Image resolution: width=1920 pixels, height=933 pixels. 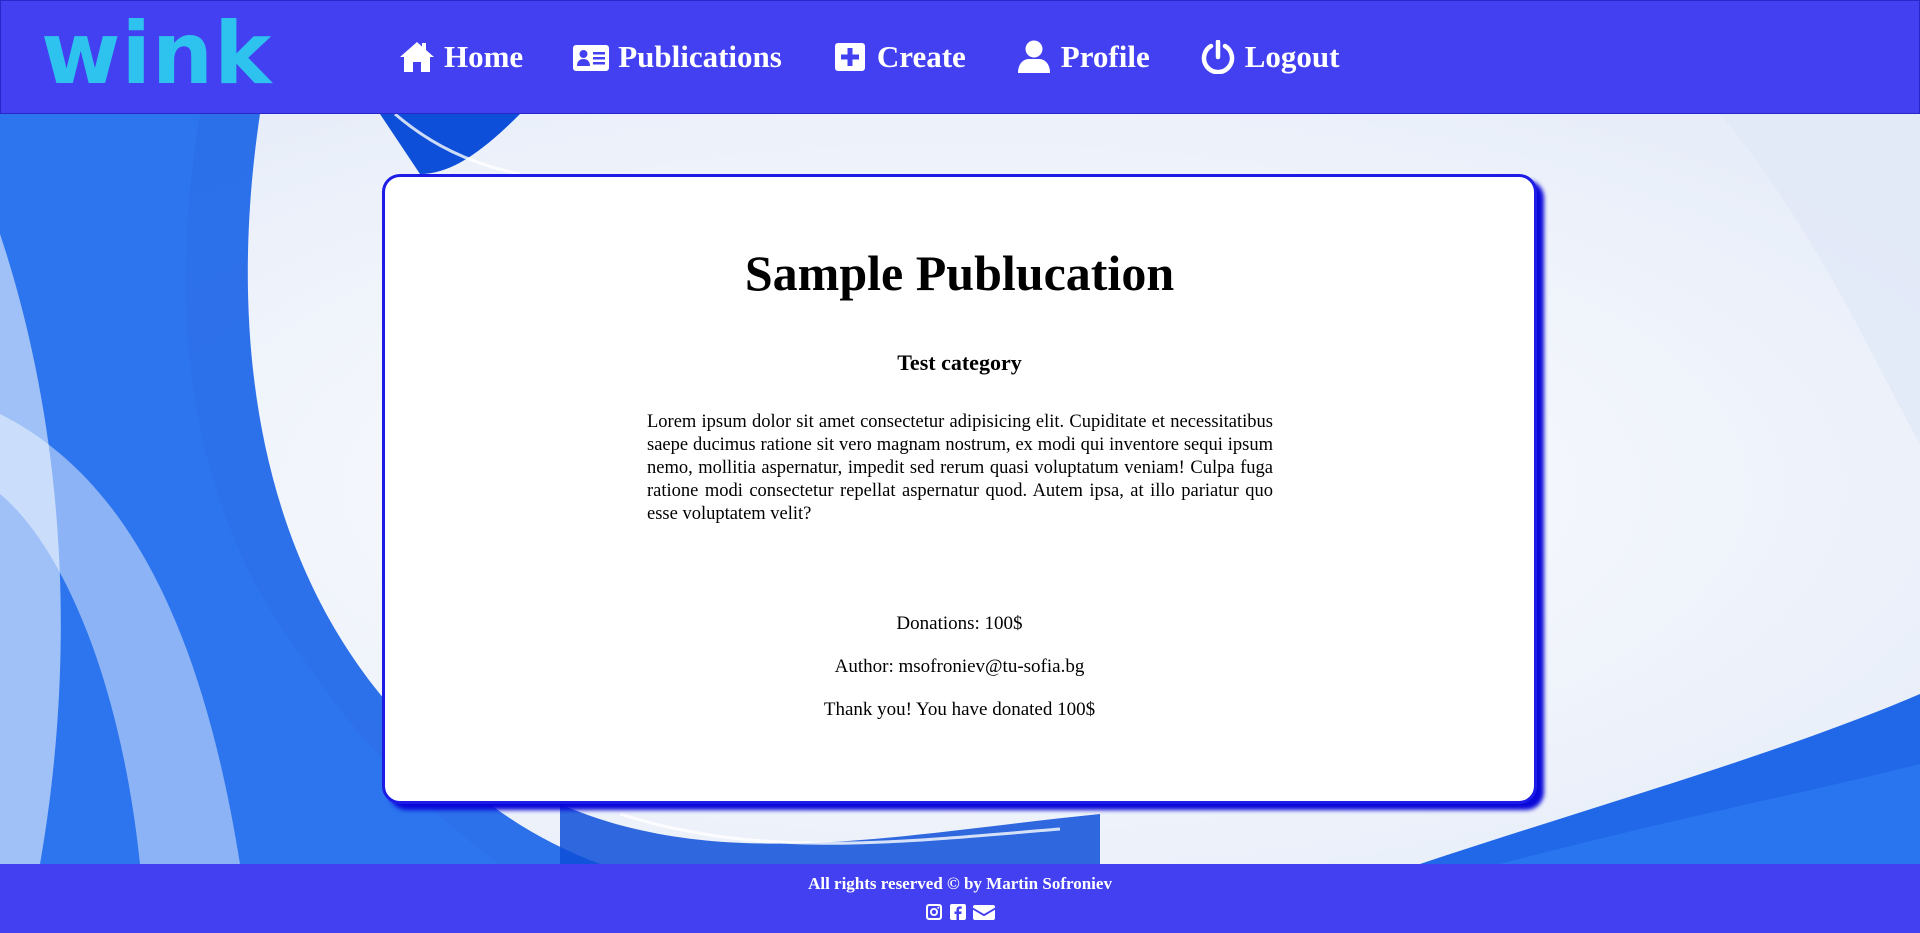 I want to click on envelope-icon, so click(x=984, y=912).